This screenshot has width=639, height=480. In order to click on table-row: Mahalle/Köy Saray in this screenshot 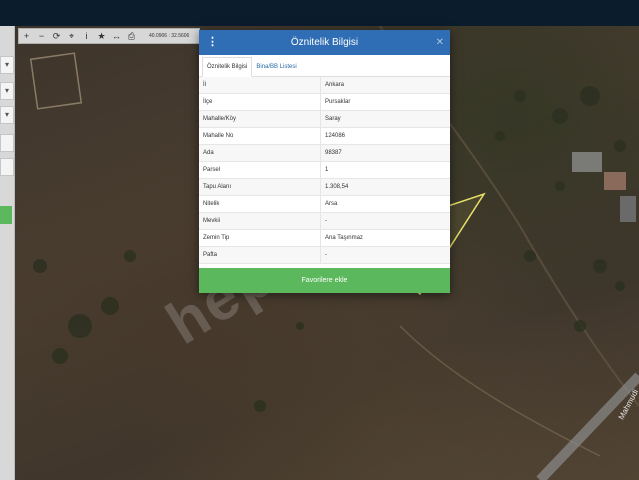, I will do `click(324, 119)`.